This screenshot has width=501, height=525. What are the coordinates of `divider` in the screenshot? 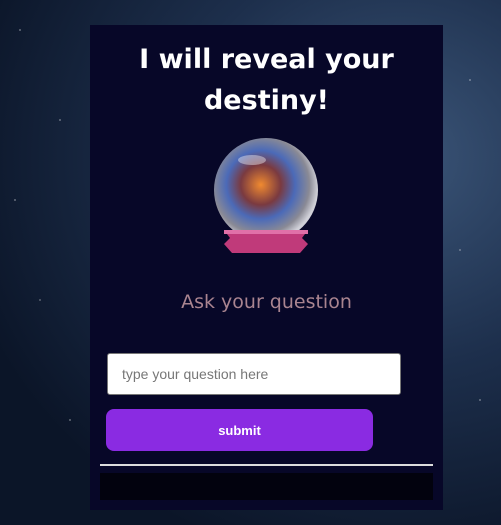 It's located at (266, 465).